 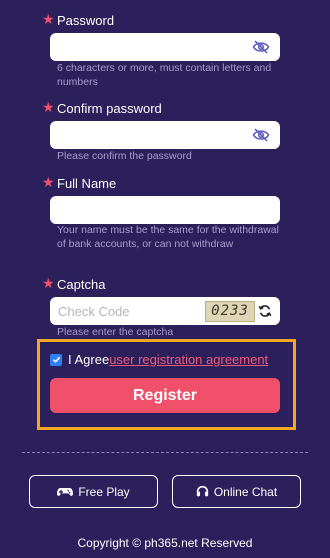 I want to click on agreement-checkbox, so click(x=56, y=359).